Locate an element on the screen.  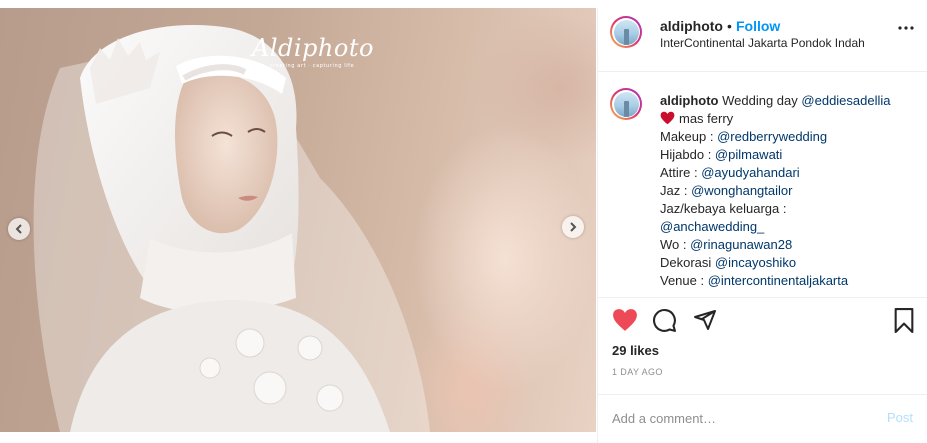
actions-divider is located at coordinates (762, 297).